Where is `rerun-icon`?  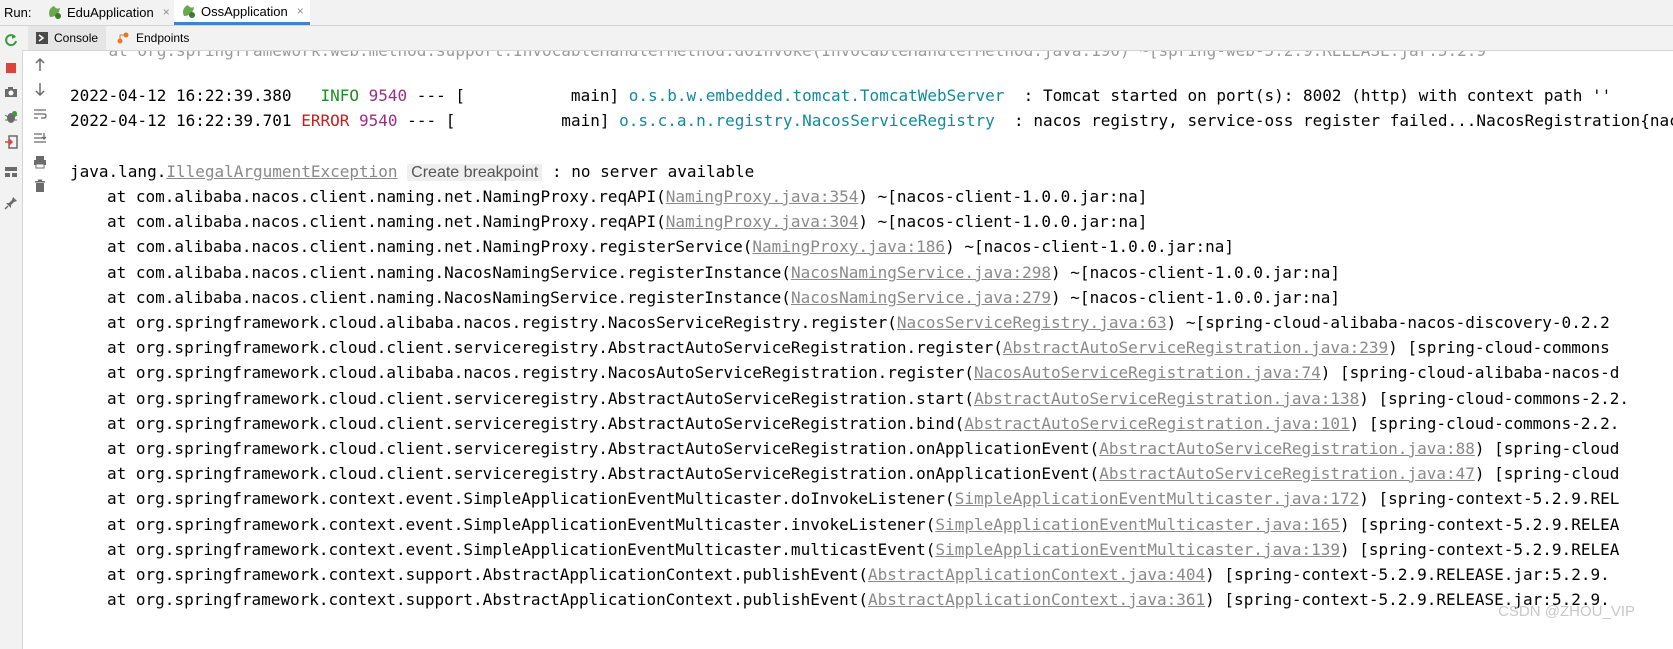
rerun-icon is located at coordinates (11, 40).